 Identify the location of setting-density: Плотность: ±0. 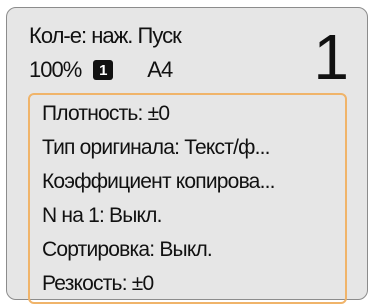
(193, 114).